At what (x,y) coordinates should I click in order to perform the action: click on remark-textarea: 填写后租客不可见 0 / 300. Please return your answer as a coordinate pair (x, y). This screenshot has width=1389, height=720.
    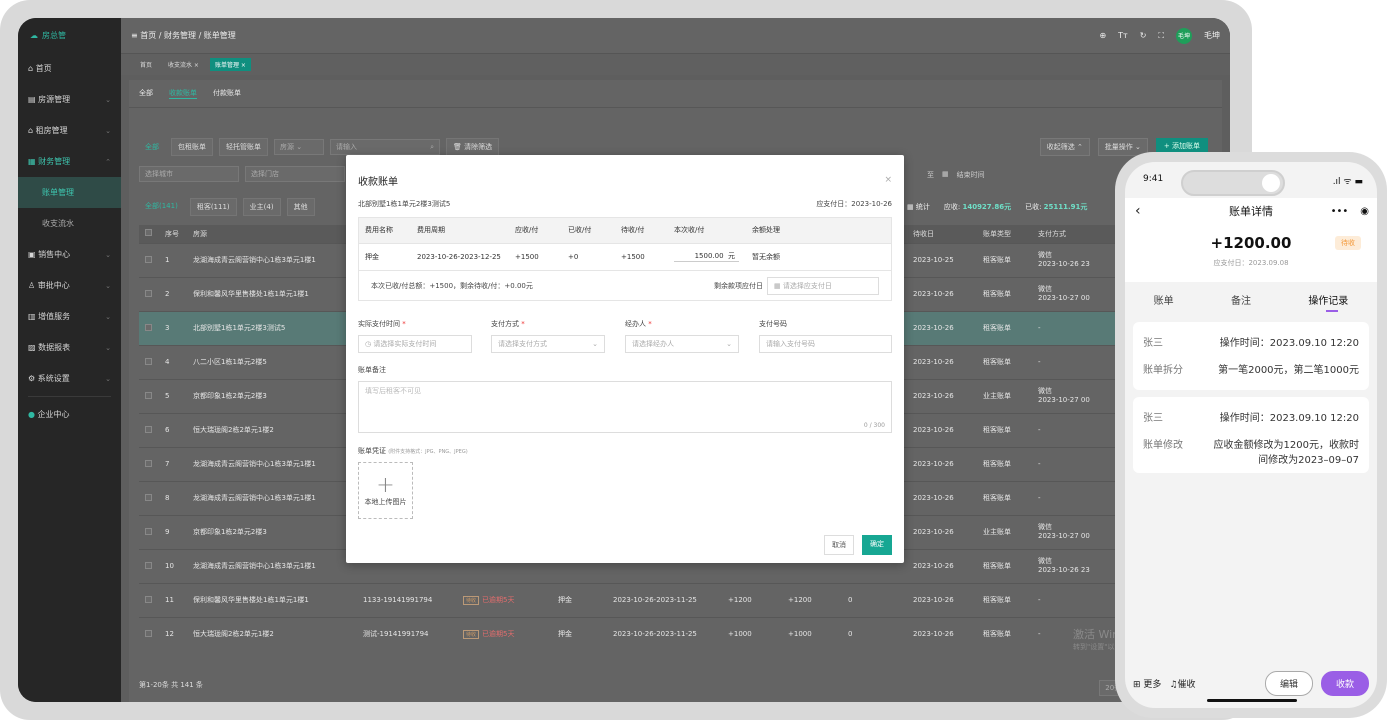
    Looking at the image, I should click on (625, 407).